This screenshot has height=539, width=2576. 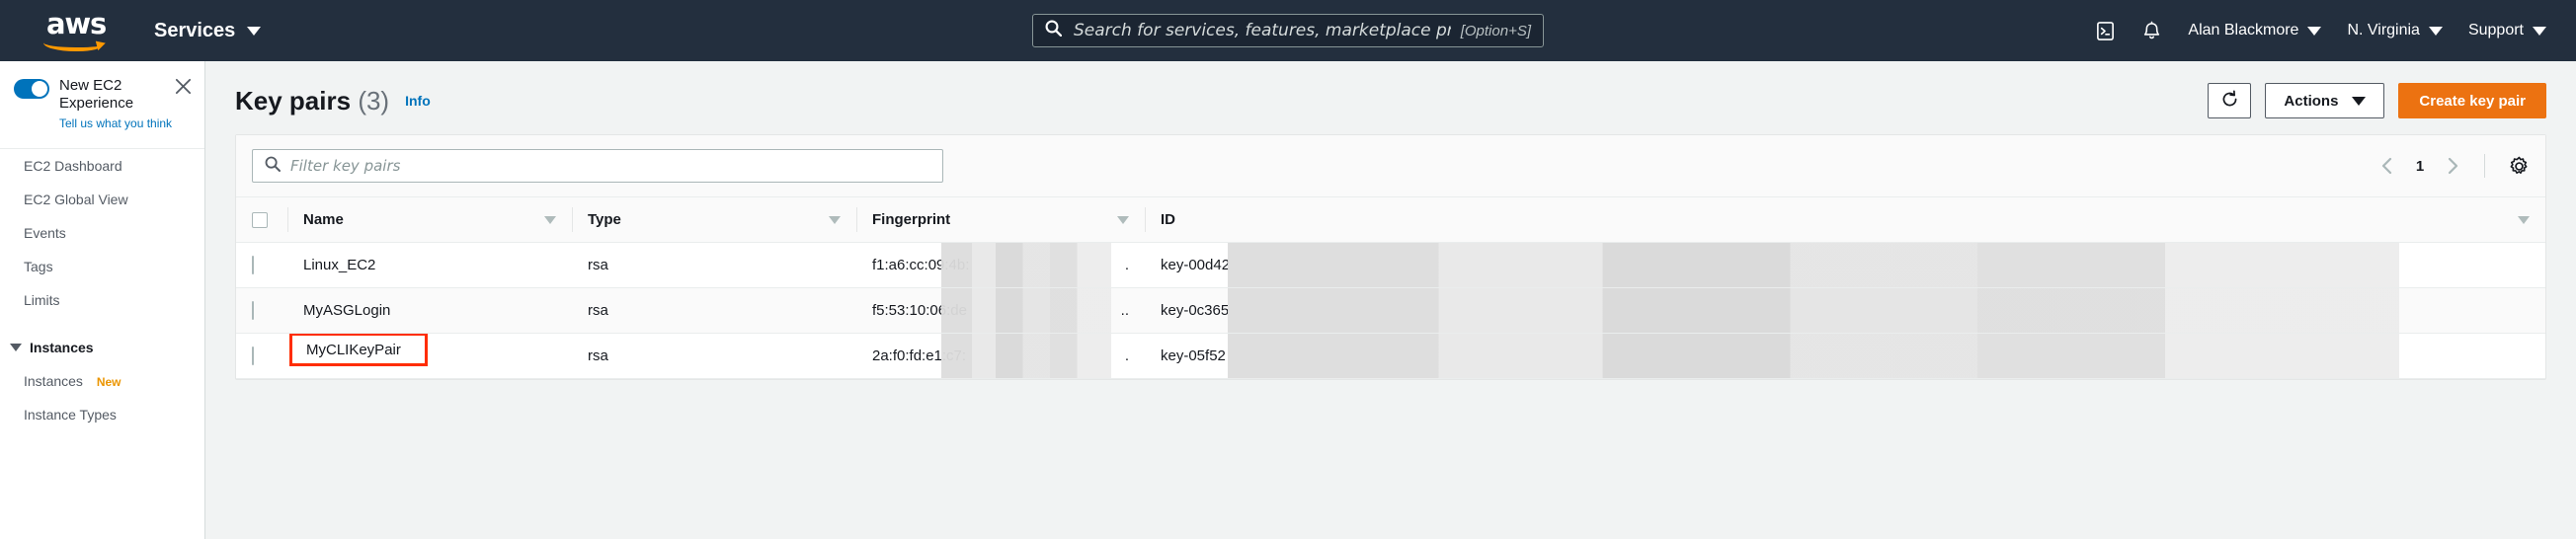 What do you see at coordinates (1000, 310) in the screenshot?
I see `row-fingerprint-cell: f5:53:10:06:de ..` at bounding box center [1000, 310].